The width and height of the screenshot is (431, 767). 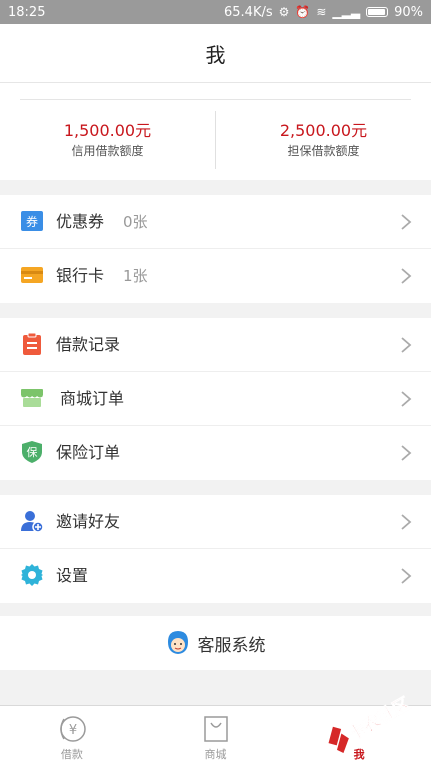 I want to click on bank-card-count: 1张, so click(x=135, y=276).